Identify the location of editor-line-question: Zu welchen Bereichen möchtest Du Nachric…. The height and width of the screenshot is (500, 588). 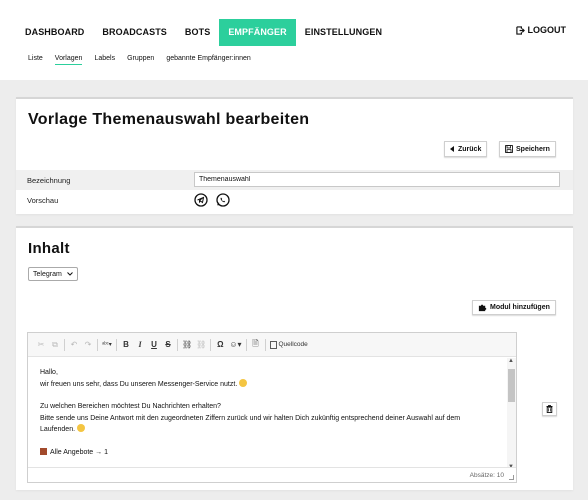
(130, 406).